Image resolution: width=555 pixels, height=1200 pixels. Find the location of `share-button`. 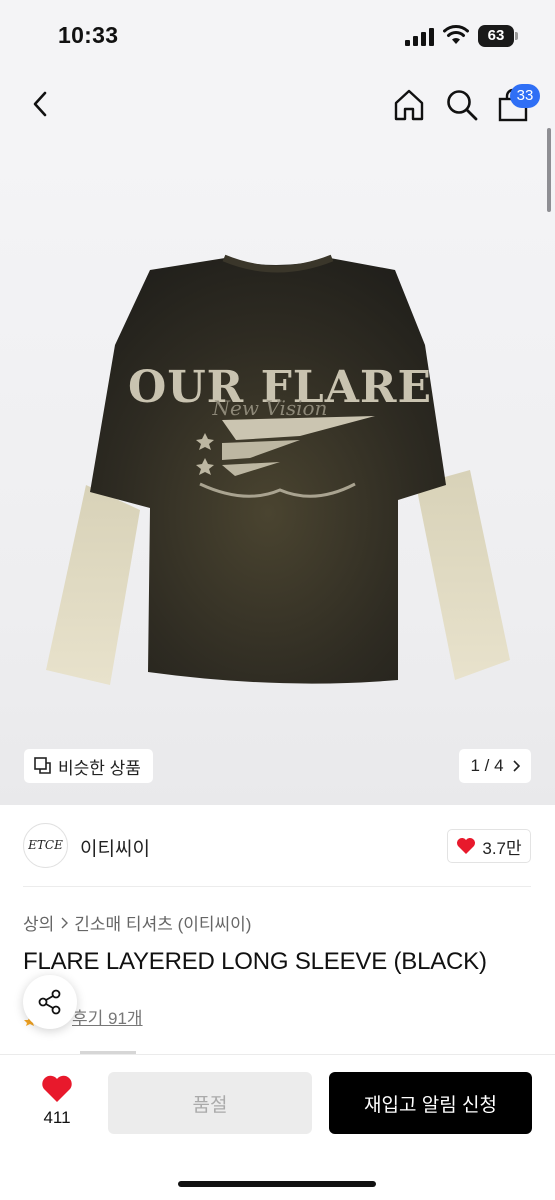

share-button is located at coordinates (50, 1002).